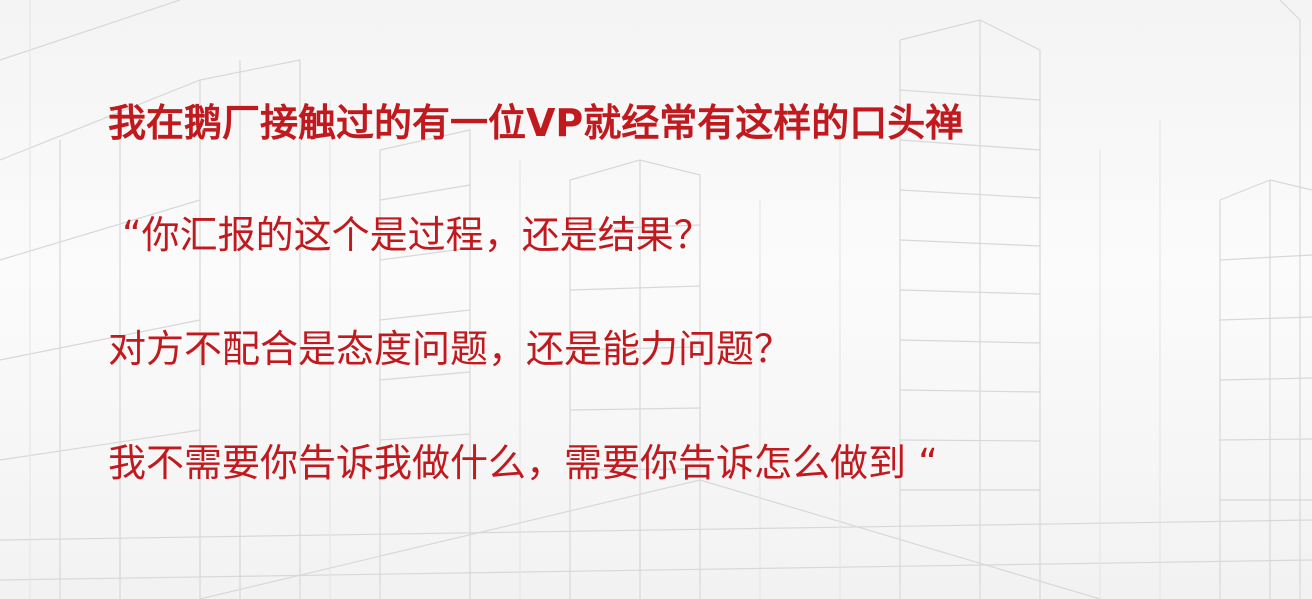 This screenshot has height=599, width=1312. What do you see at coordinates (536, 123) in the screenshot?
I see `slide-headline: 我在鹅厂接触过的有一位VP就经常有这样的口头禅` at bounding box center [536, 123].